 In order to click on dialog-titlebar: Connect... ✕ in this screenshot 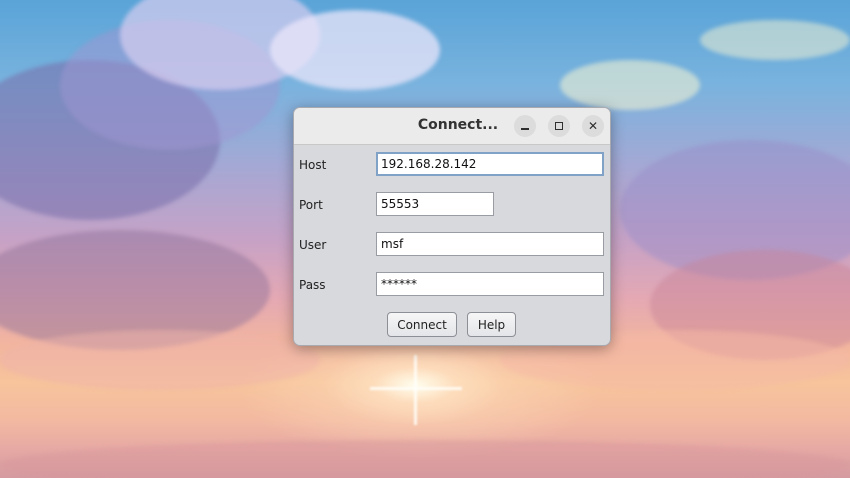, I will do `click(452, 126)`.